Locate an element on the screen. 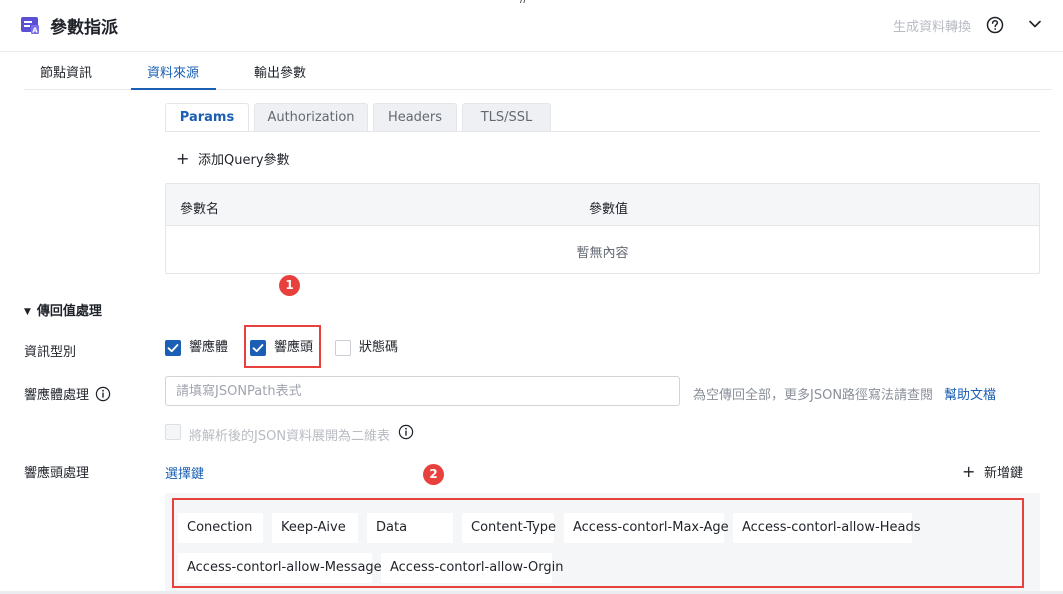  flatten-json-checkbox: 將解析後的JSON資料展開為二維表 is located at coordinates (289, 434).